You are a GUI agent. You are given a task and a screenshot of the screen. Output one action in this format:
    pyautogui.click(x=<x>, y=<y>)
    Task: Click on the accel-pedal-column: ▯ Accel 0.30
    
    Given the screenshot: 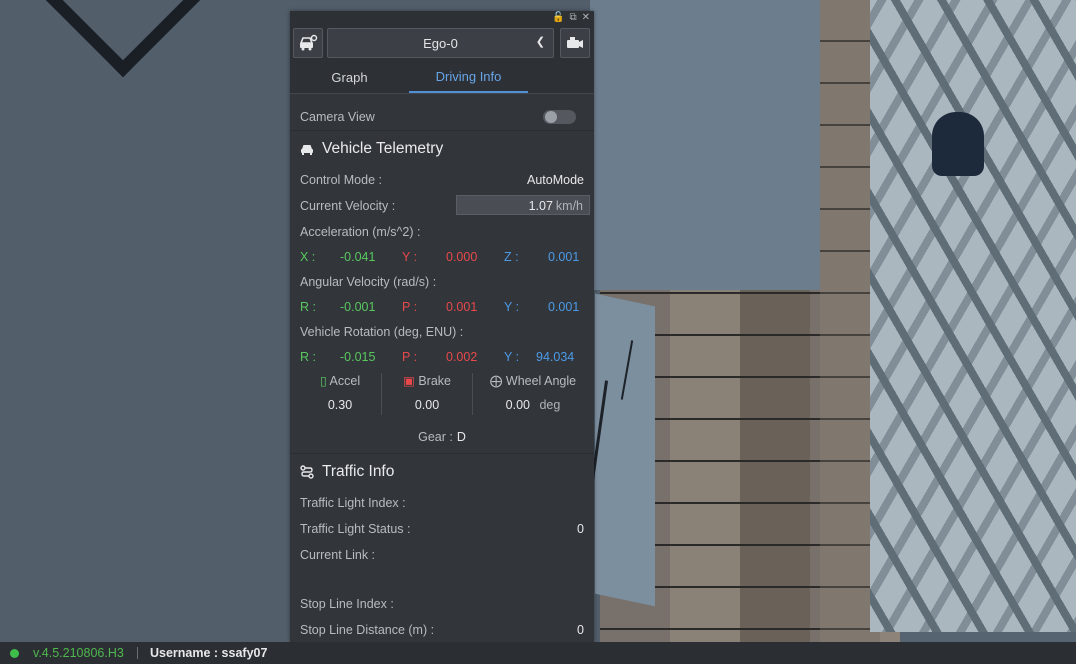 What is the action you would take?
    pyautogui.click(x=340, y=394)
    